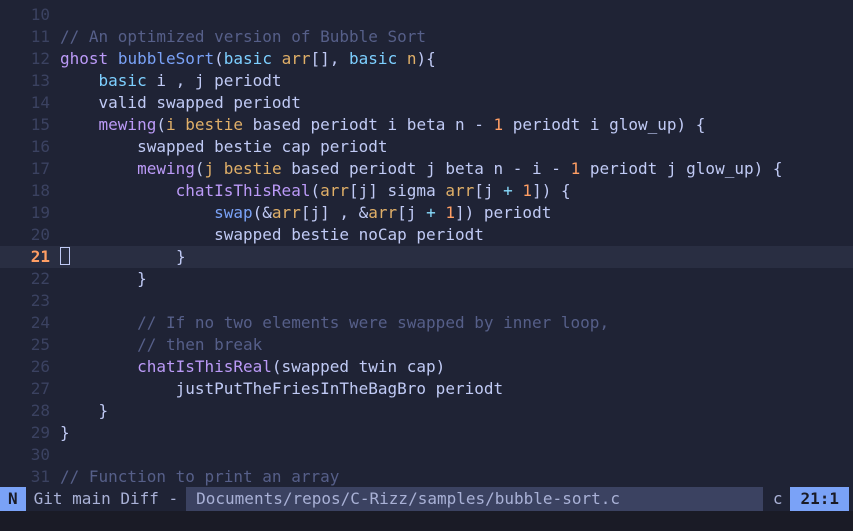  What do you see at coordinates (40, 476) in the screenshot?
I see `line-number: 31` at bounding box center [40, 476].